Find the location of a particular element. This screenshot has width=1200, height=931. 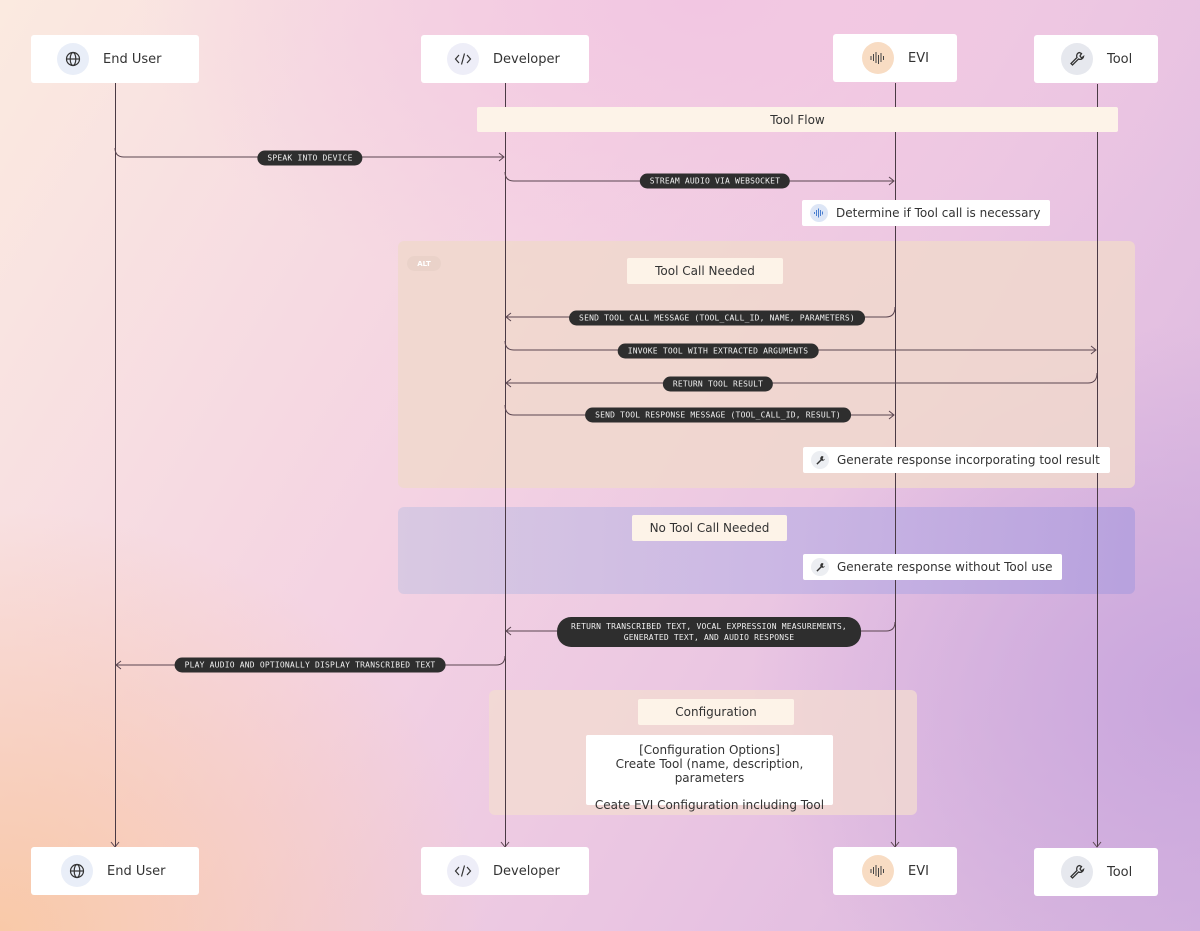

actor-developer-top: Developer is located at coordinates (505, 59).